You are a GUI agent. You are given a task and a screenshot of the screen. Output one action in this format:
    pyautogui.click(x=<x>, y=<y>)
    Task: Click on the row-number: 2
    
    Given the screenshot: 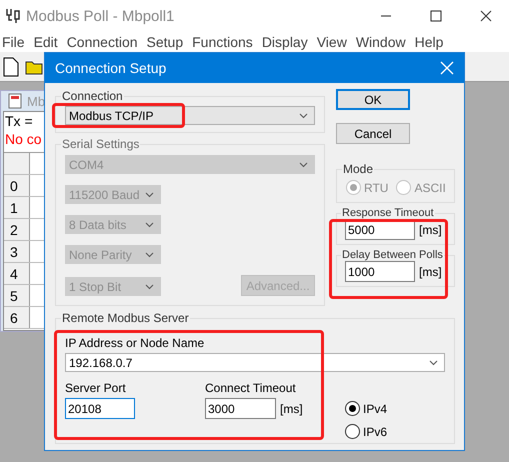 What is the action you would take?
    pyautogui.click(x=17, y=229)
    